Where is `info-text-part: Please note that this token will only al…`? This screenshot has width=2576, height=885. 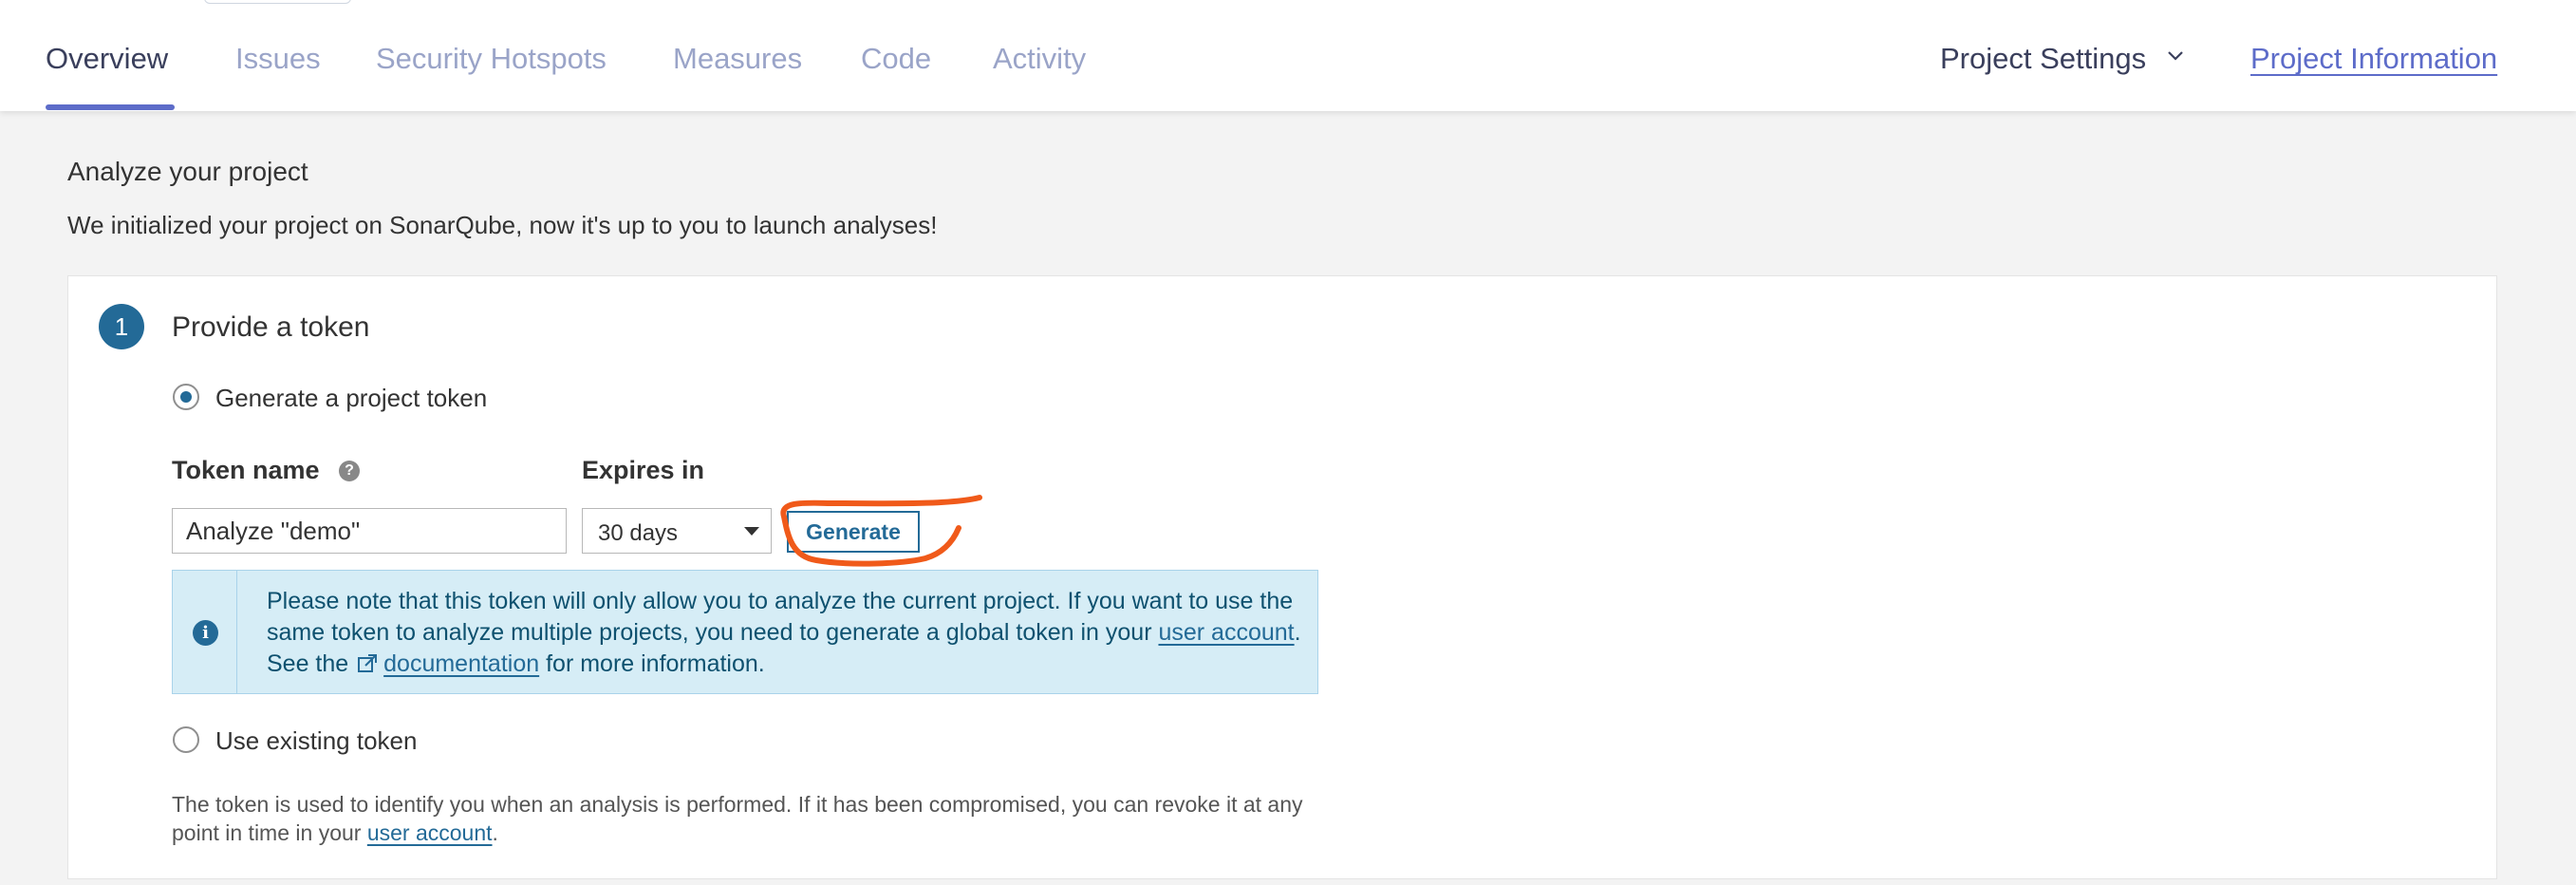 info-text-part: Please note that this token will only al… is located at coordinates (780, 617).